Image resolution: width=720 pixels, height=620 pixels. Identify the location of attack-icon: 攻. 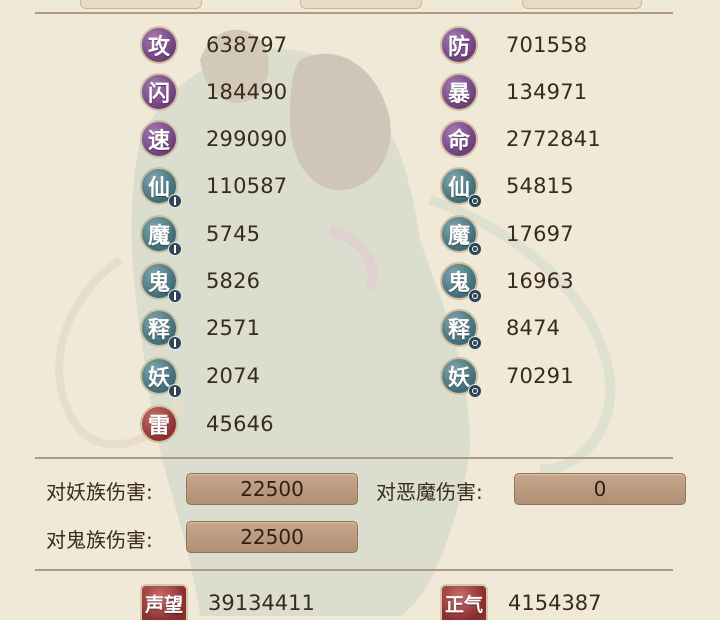
(159, 45).